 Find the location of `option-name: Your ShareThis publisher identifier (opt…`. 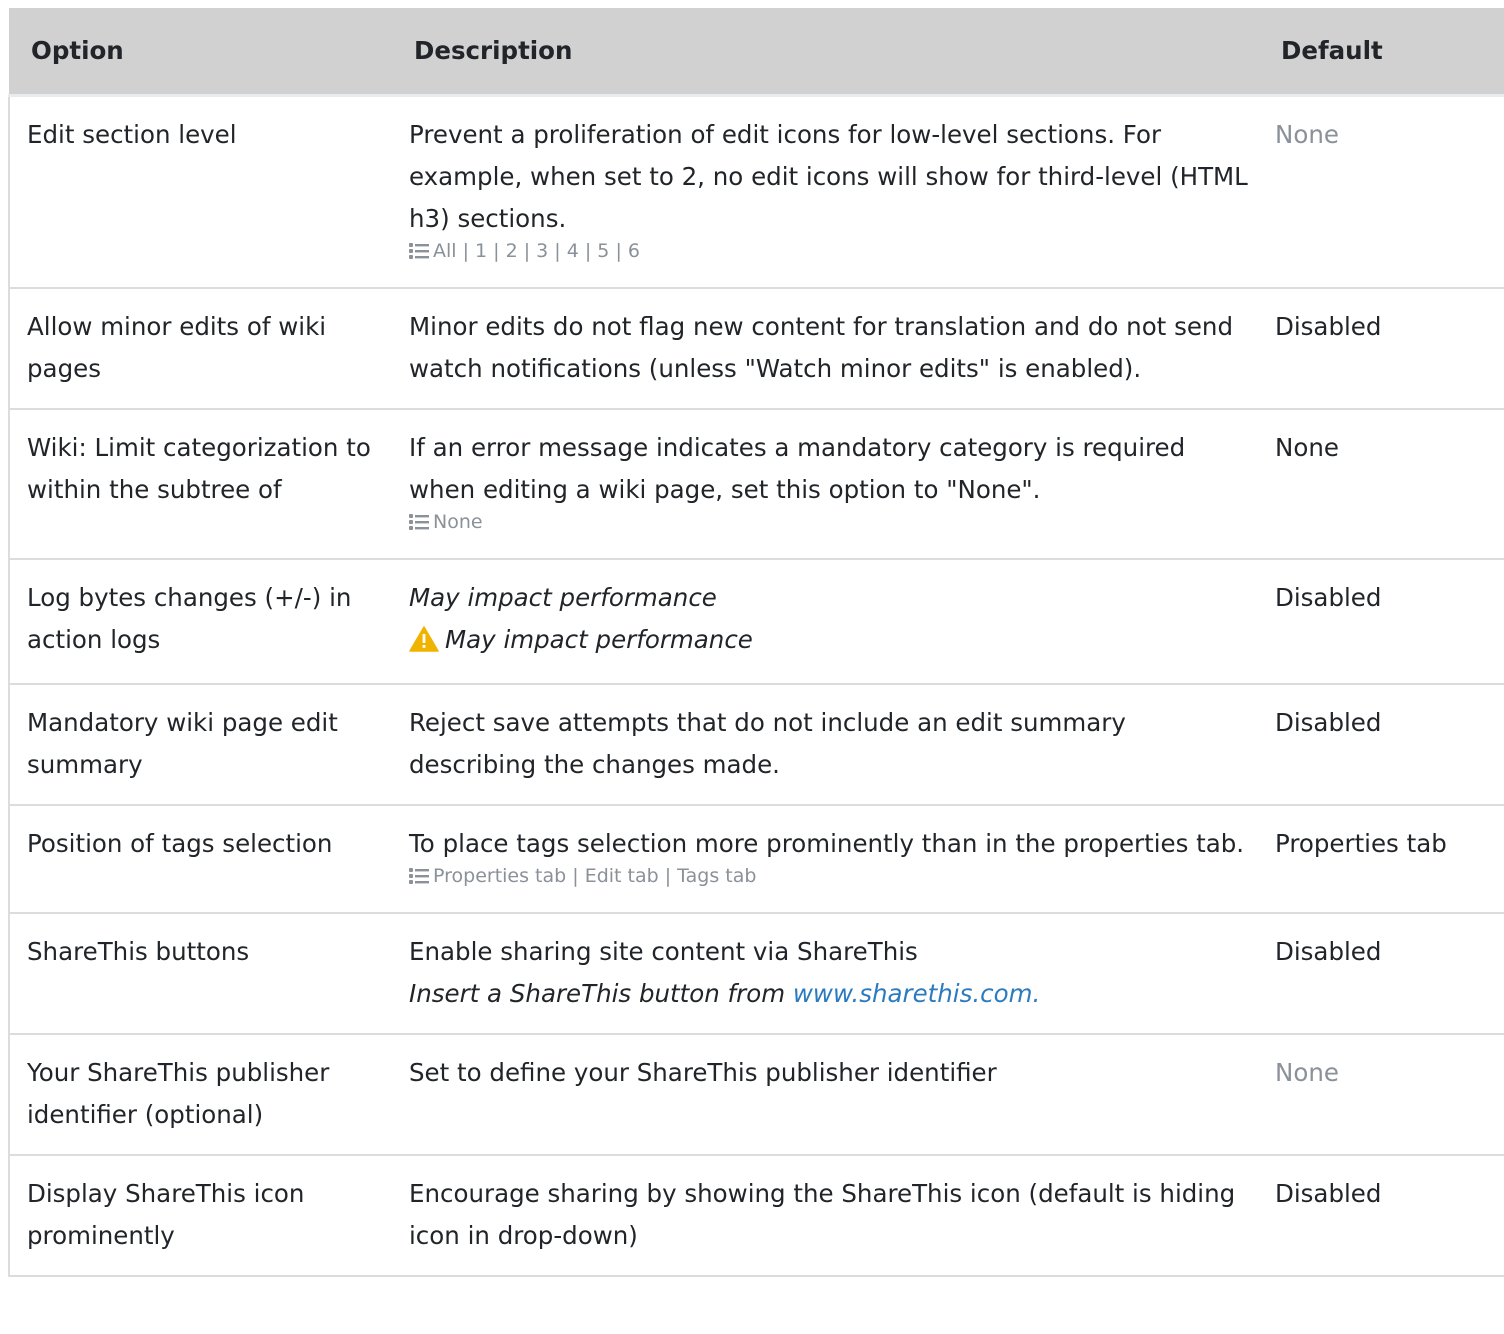

option-name: Your ShareThis publisher identifier (opt… is located at coordinates (200, 1095).